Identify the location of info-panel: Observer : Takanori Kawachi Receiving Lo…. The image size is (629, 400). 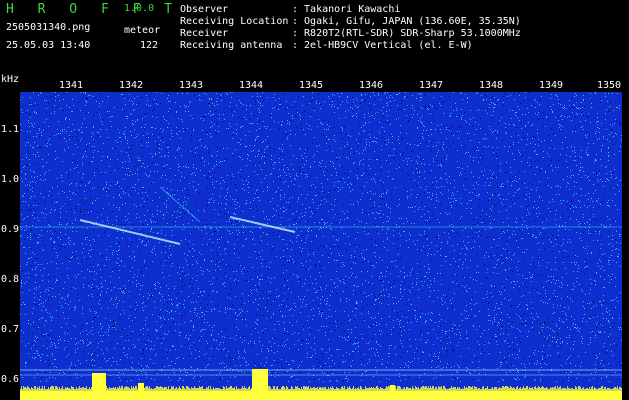
(350, 28).